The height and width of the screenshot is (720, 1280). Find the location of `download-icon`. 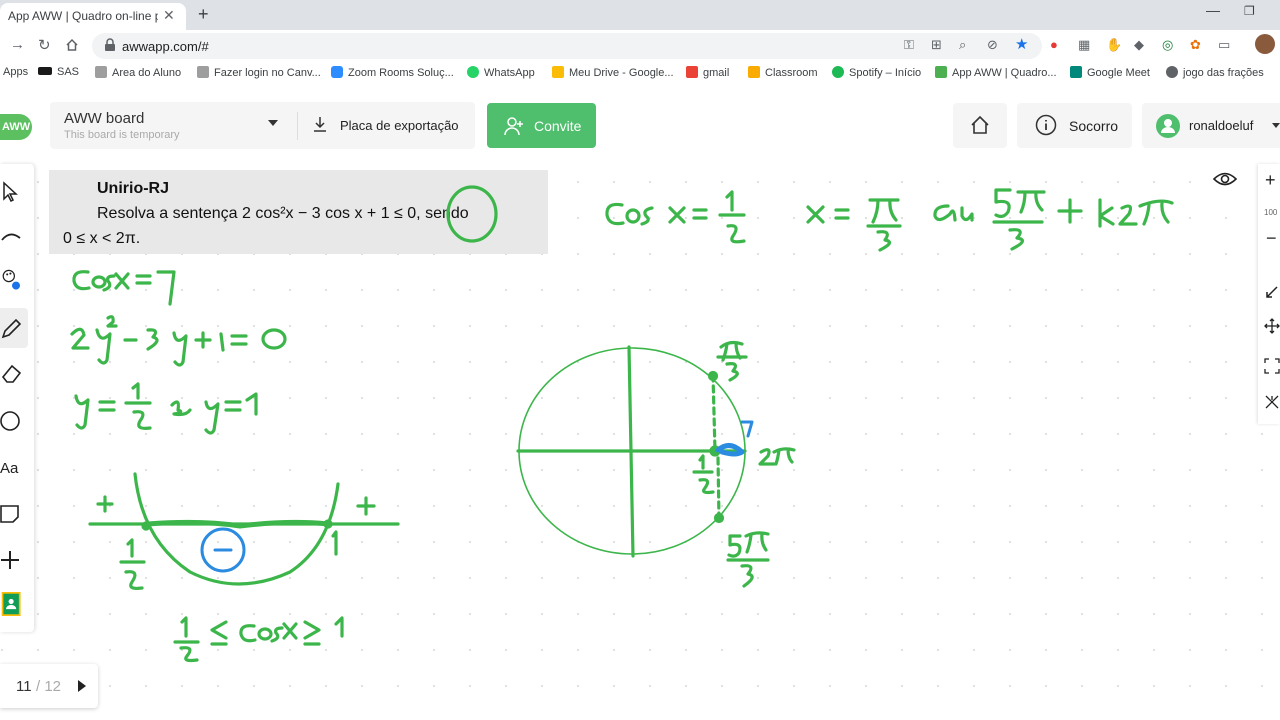

download-icon is located at coordinates (320, 124).